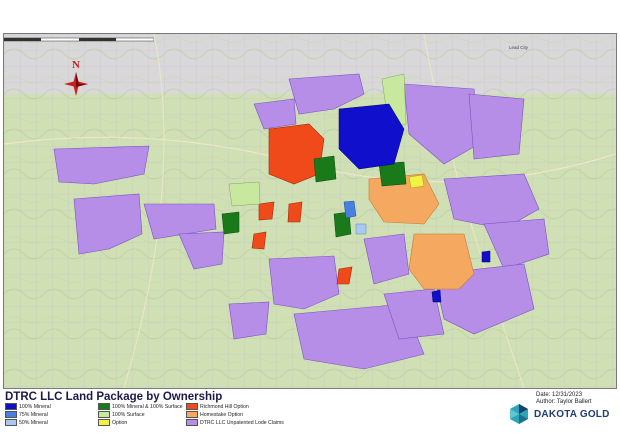 This screenshot has height=444, width=620. Describe the element at coordinates (214, 414) in the screenshot. I see `legend-item-homestake: Homestake Option` at that location.